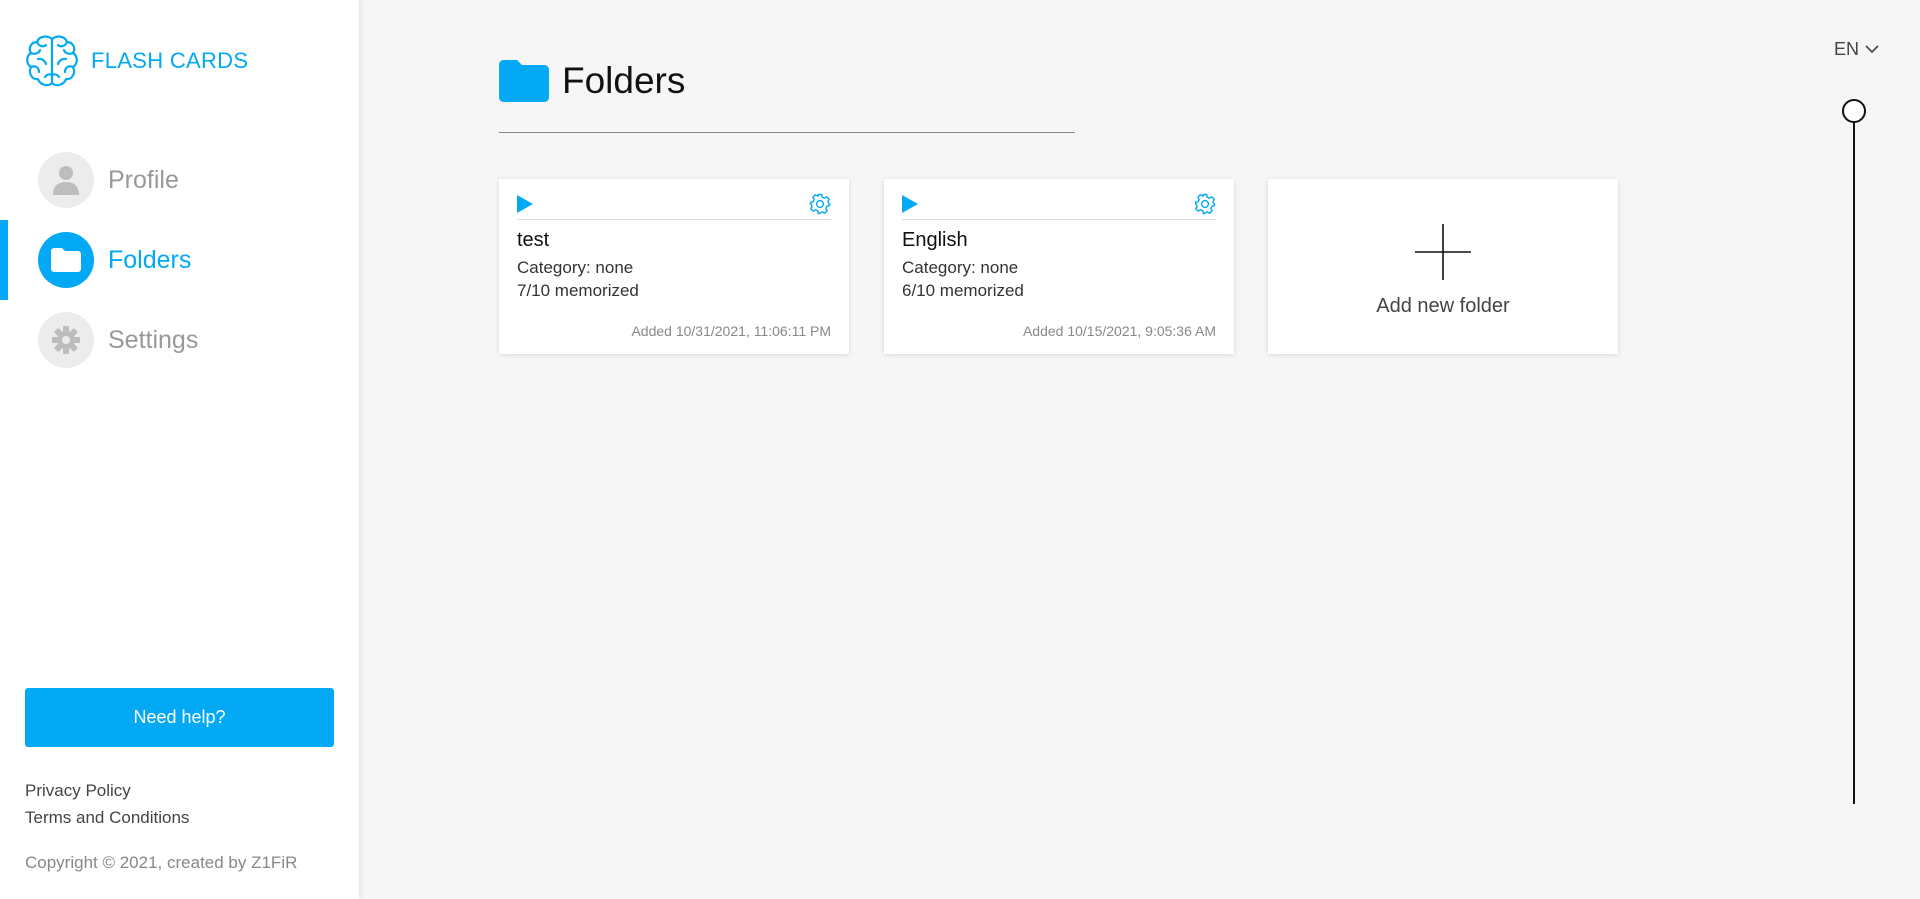 The width and height of the screenshot is (1920, 899). Describe the element at coordinates (935, 240) in the screenshot. I see `folder-name: English` at that location.